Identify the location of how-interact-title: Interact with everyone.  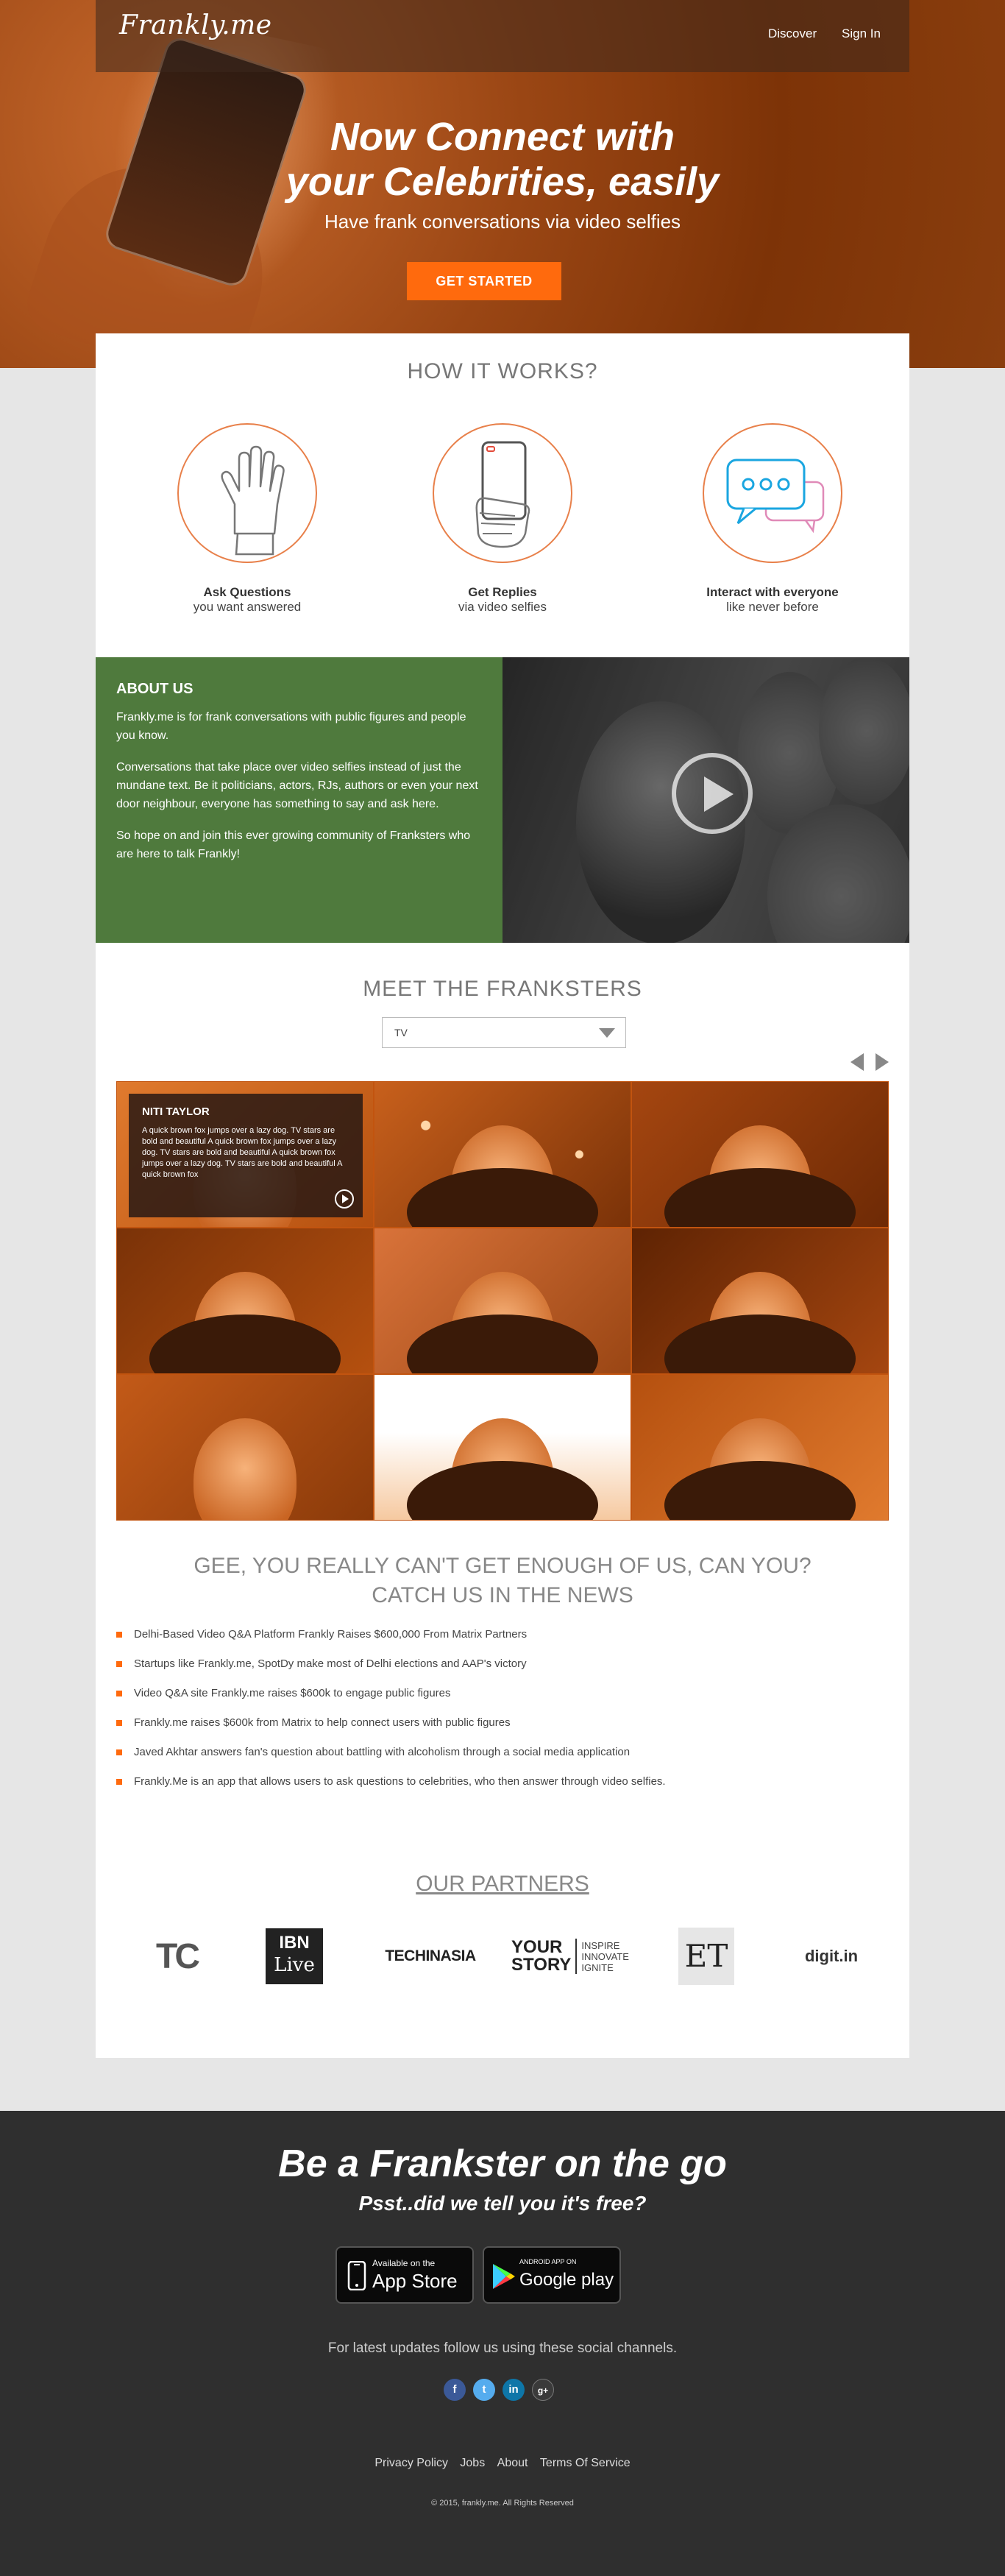
(772, 592).